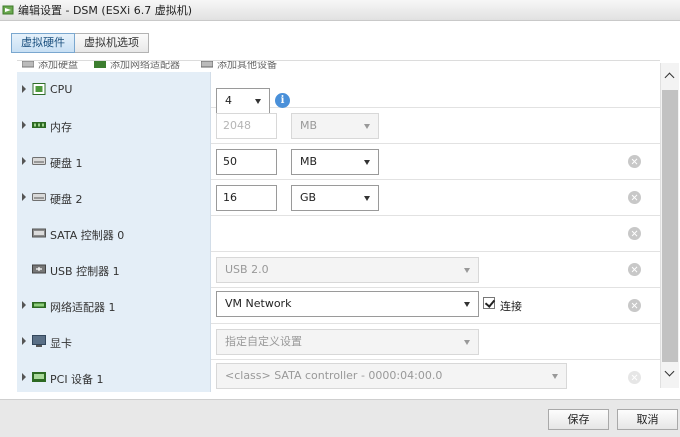 The height and width of the screenshot is (437, 680). I want to click on device-row-network: 网络适配器 1 VM Network 连接, so click(338, 306).